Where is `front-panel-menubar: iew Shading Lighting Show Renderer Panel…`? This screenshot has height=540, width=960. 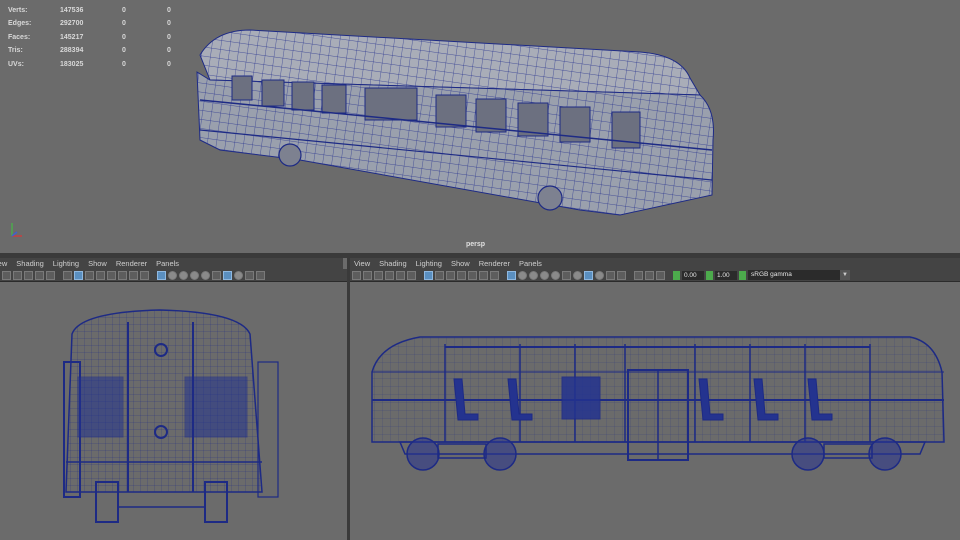 front-panel-menubar: iew Shading Lighting Show Renderer Panel… is located at coordinates (171, 263).